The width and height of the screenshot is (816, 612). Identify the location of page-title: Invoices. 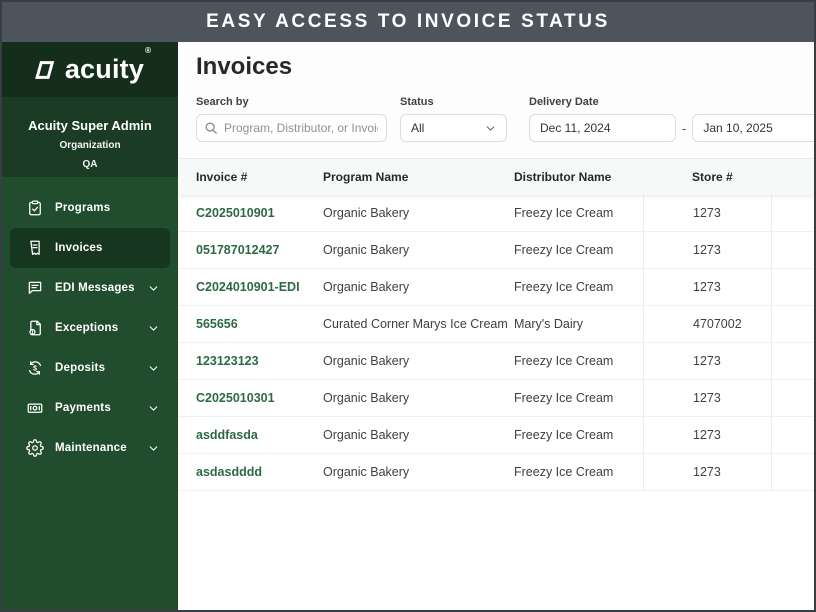
(244, 66).